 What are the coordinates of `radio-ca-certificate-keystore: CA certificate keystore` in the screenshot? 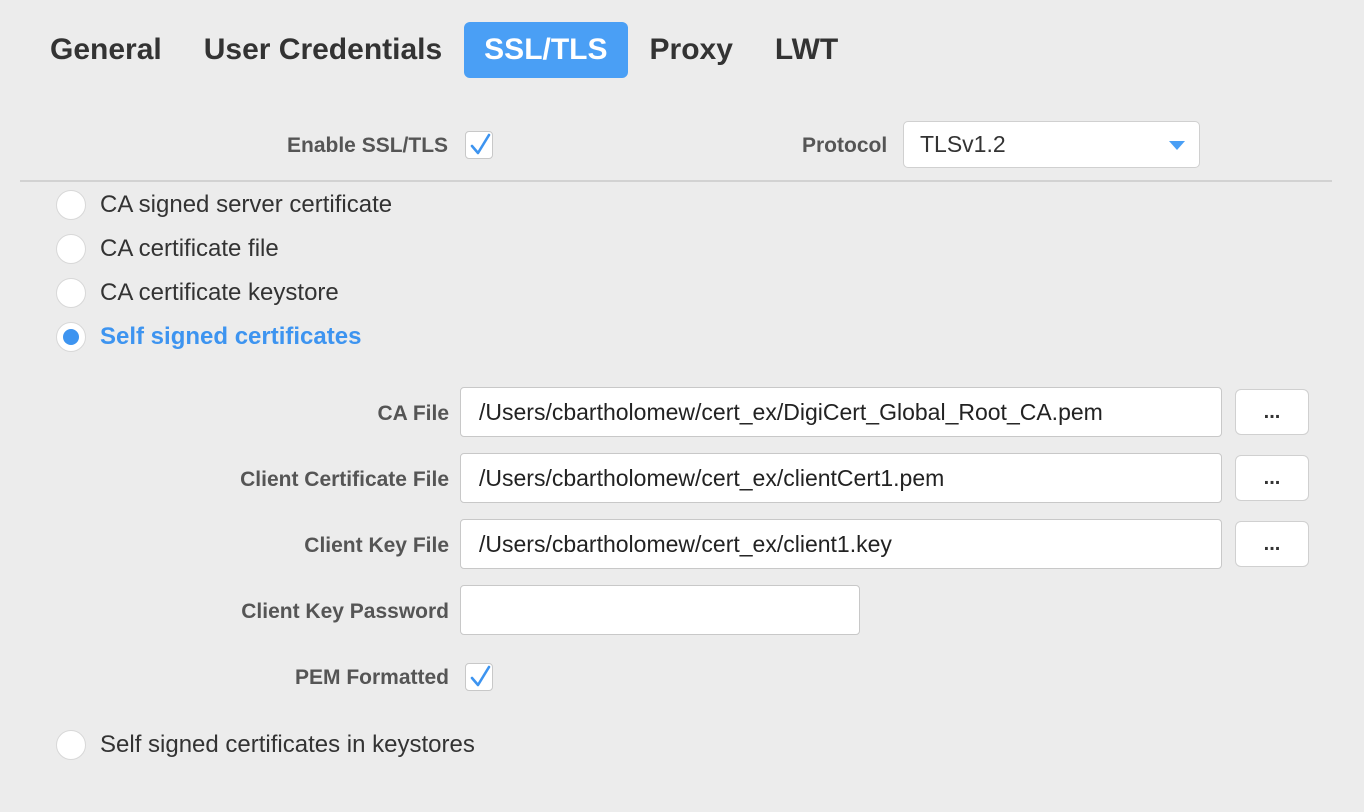 It's located at (197, 293).